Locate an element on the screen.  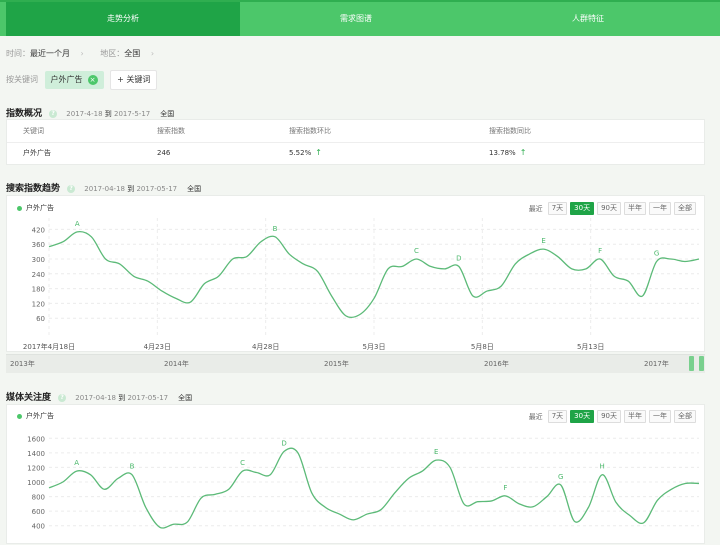
navigator-left-handle is located at coordinates (691, 363).